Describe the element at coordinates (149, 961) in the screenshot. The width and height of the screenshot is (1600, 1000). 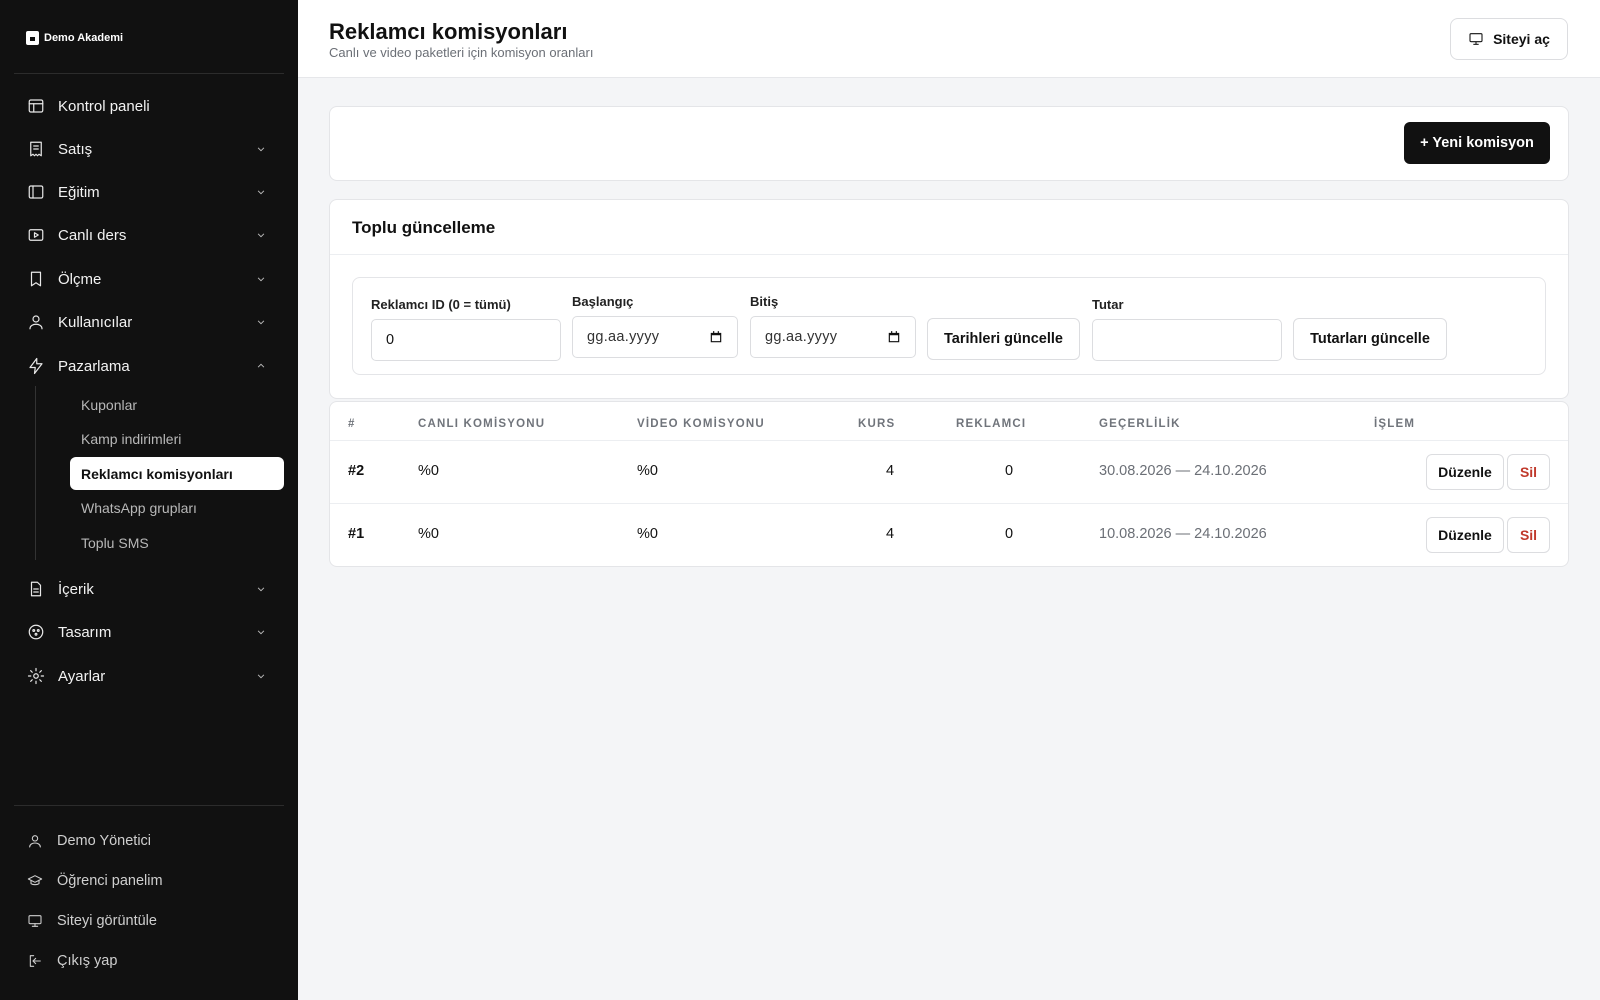
I see `sidebar-footer-logout: Çıkış yap` at that location.